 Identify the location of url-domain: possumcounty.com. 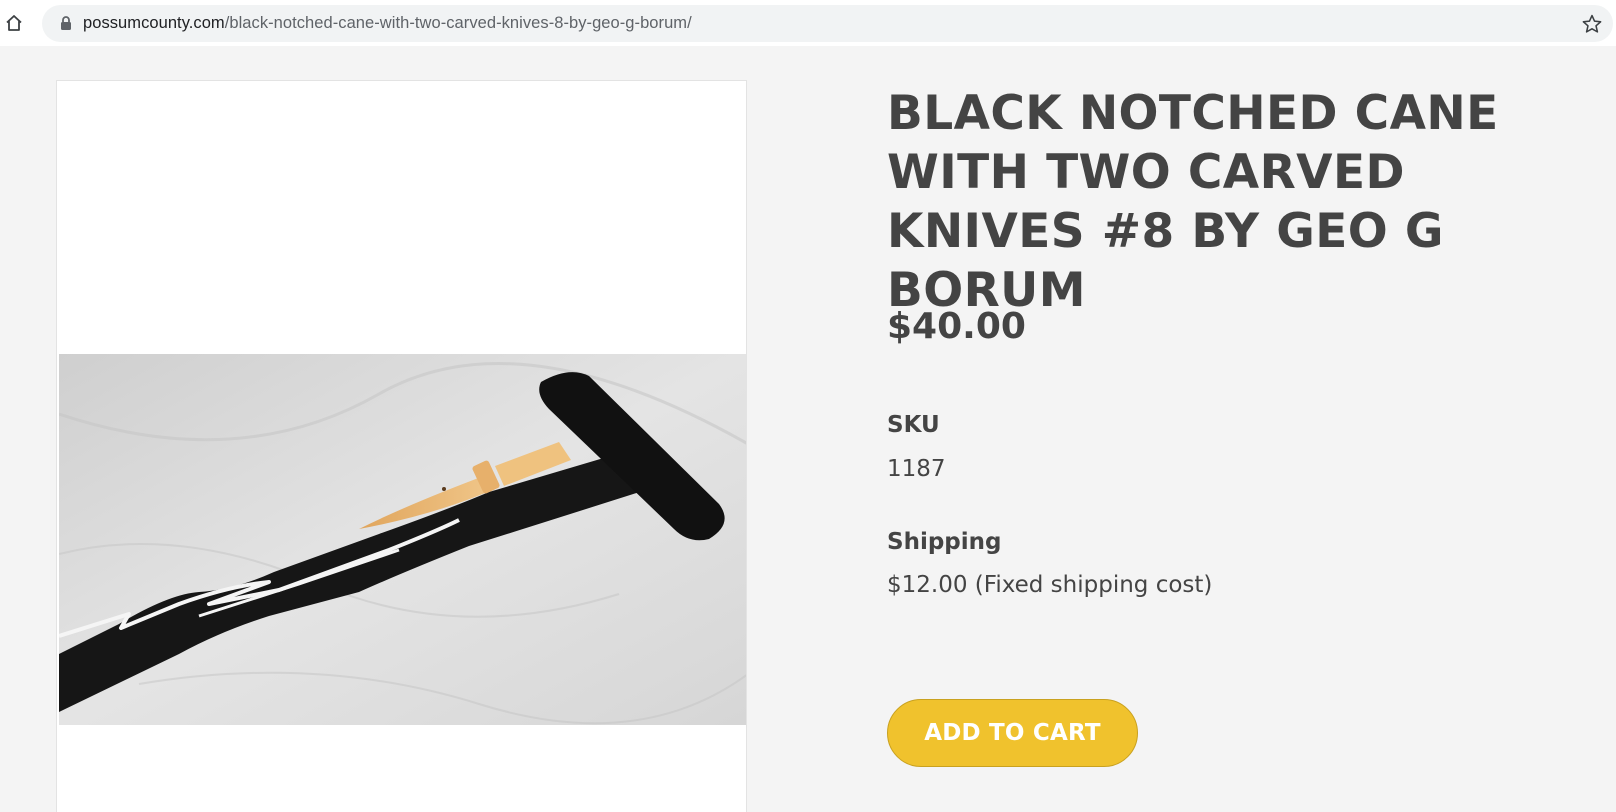
(154, 23).